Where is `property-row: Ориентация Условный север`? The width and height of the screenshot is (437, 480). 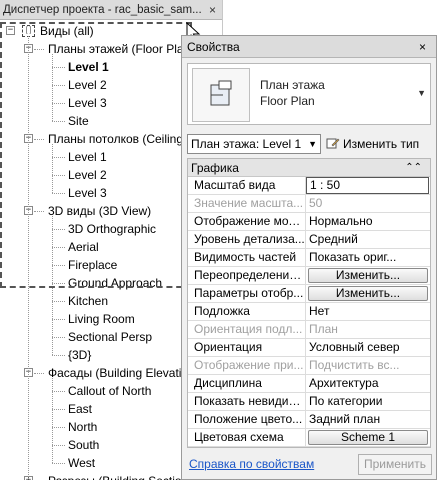
property-row: Ориентация Условный север is located at coordinates (309, 348).